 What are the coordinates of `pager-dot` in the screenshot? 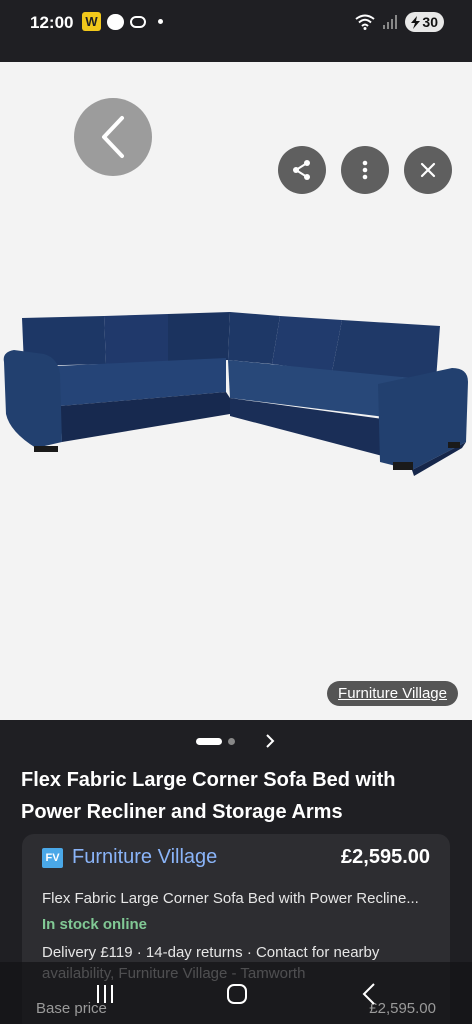 It's located at (231, 741).